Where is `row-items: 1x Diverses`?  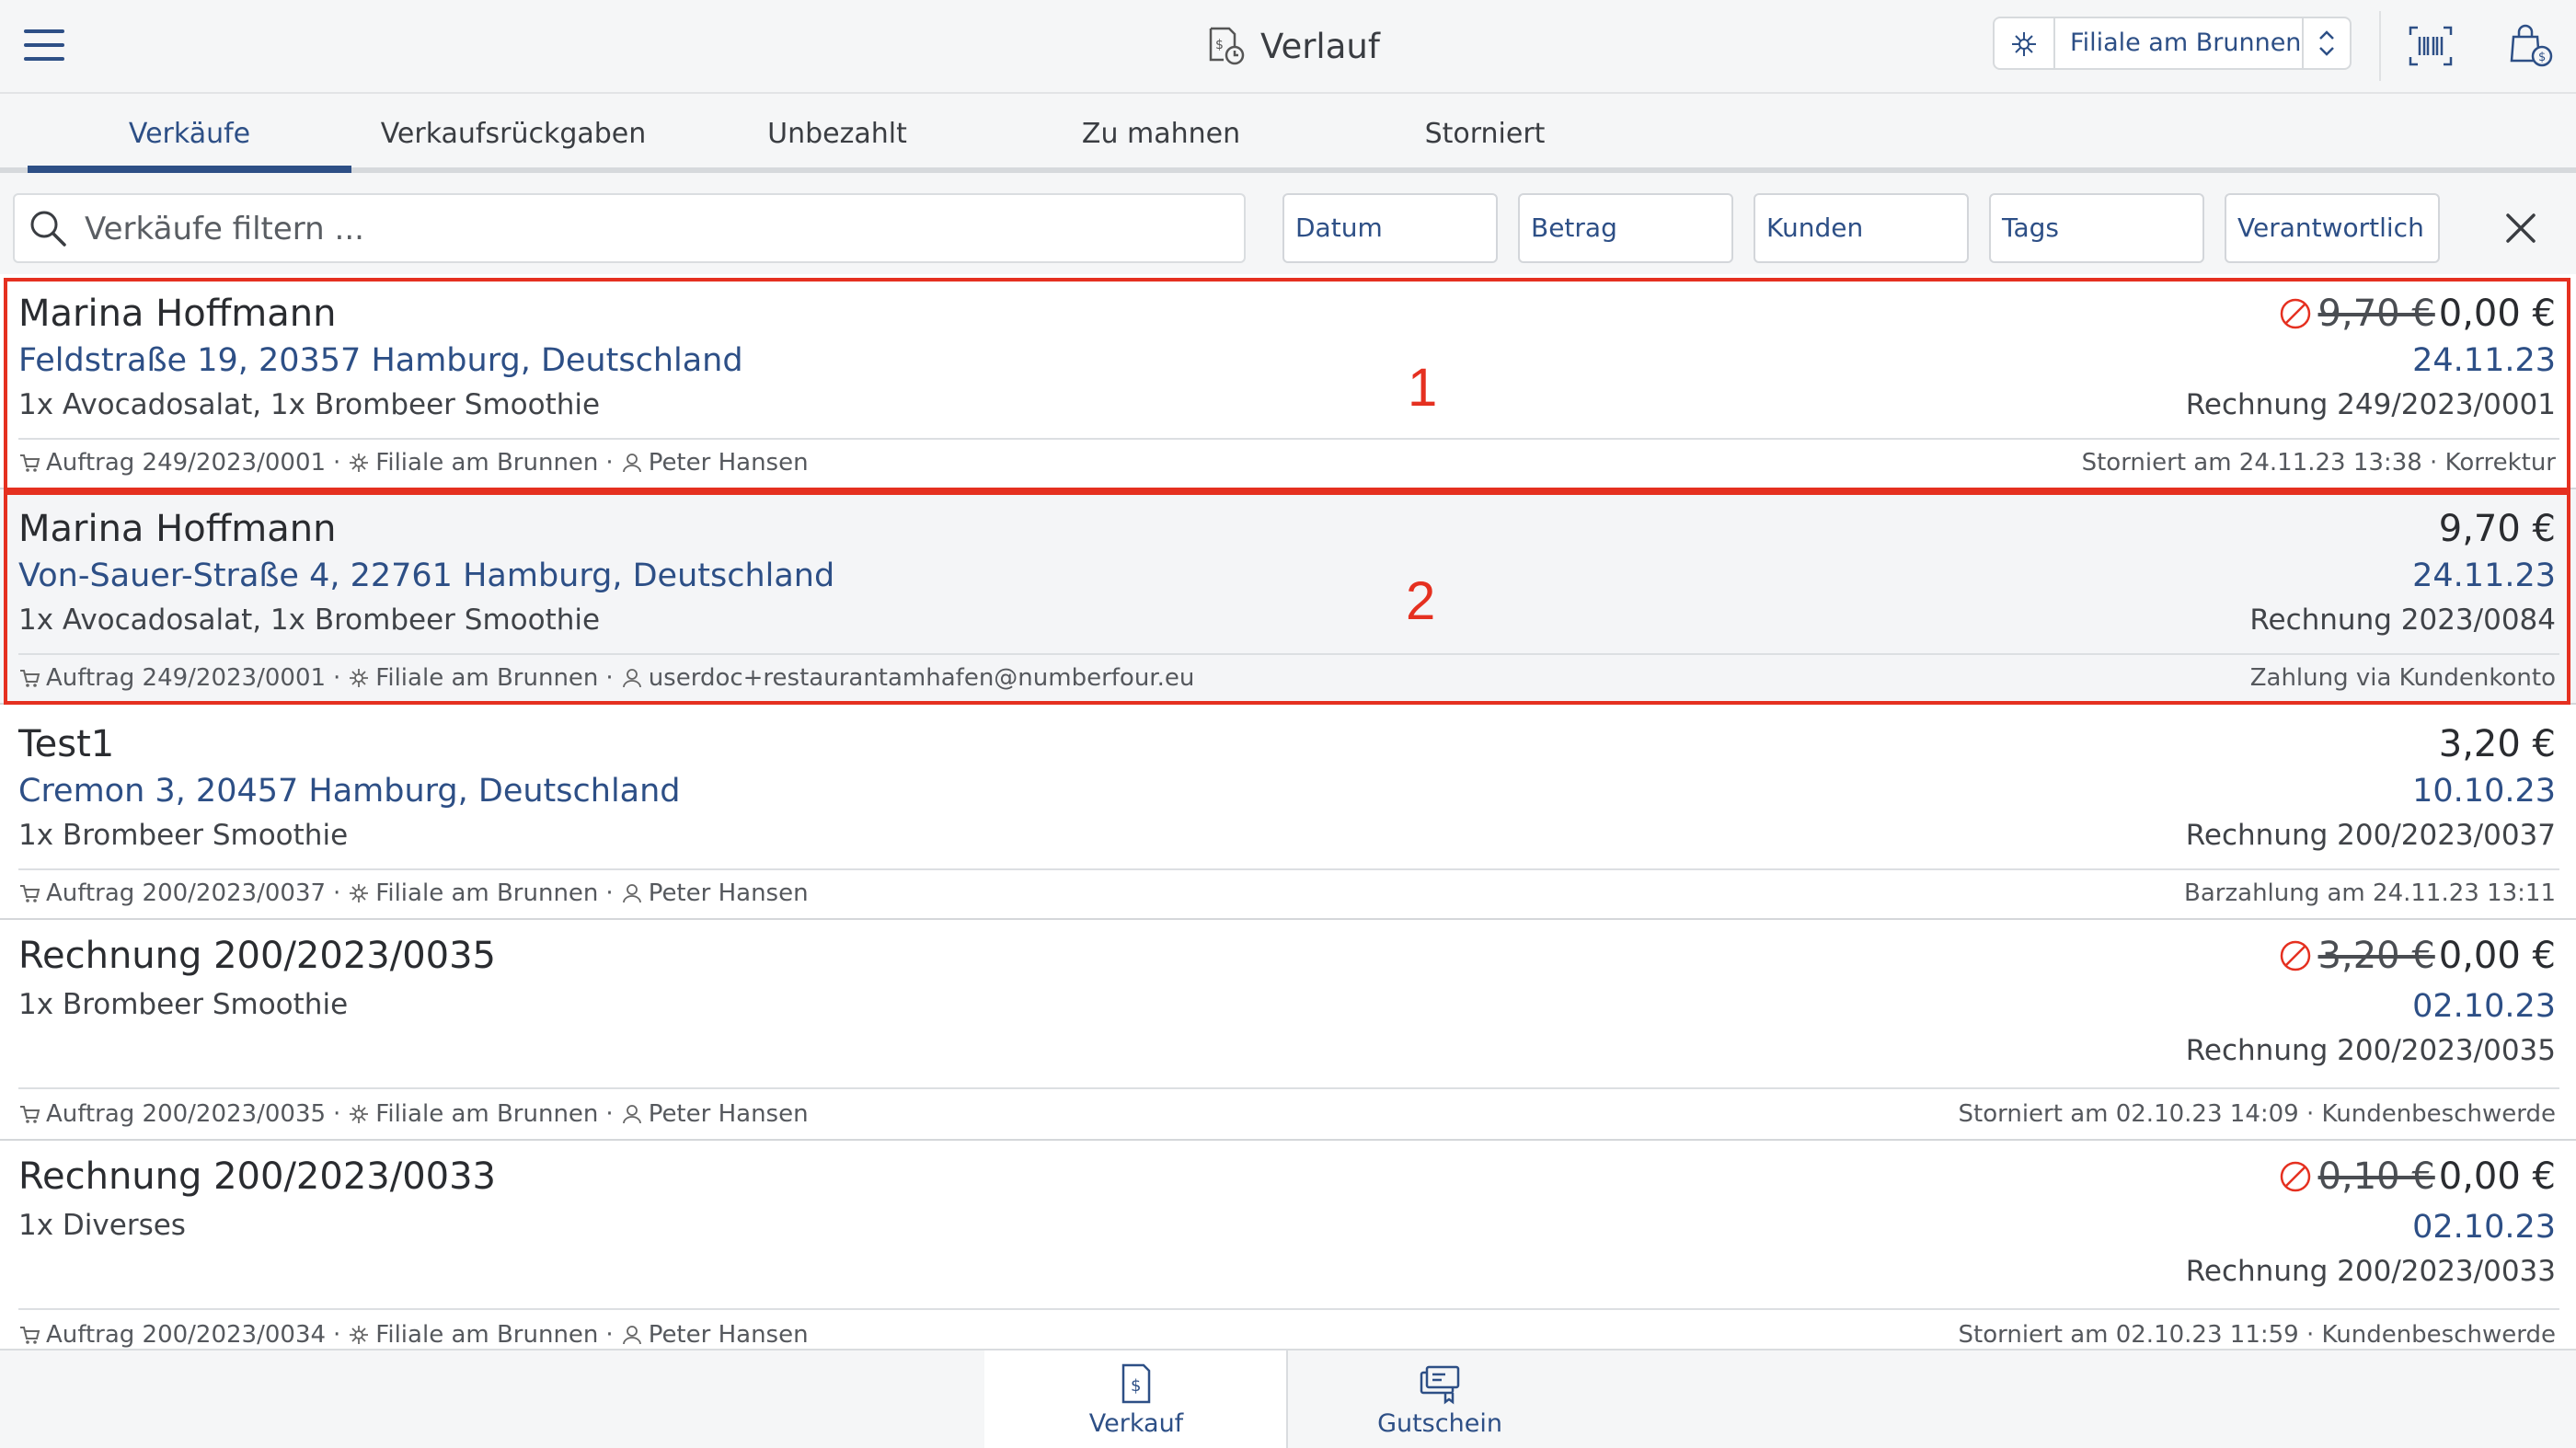
row-items: 1x Diverses is located at coordinates (102, 1225).